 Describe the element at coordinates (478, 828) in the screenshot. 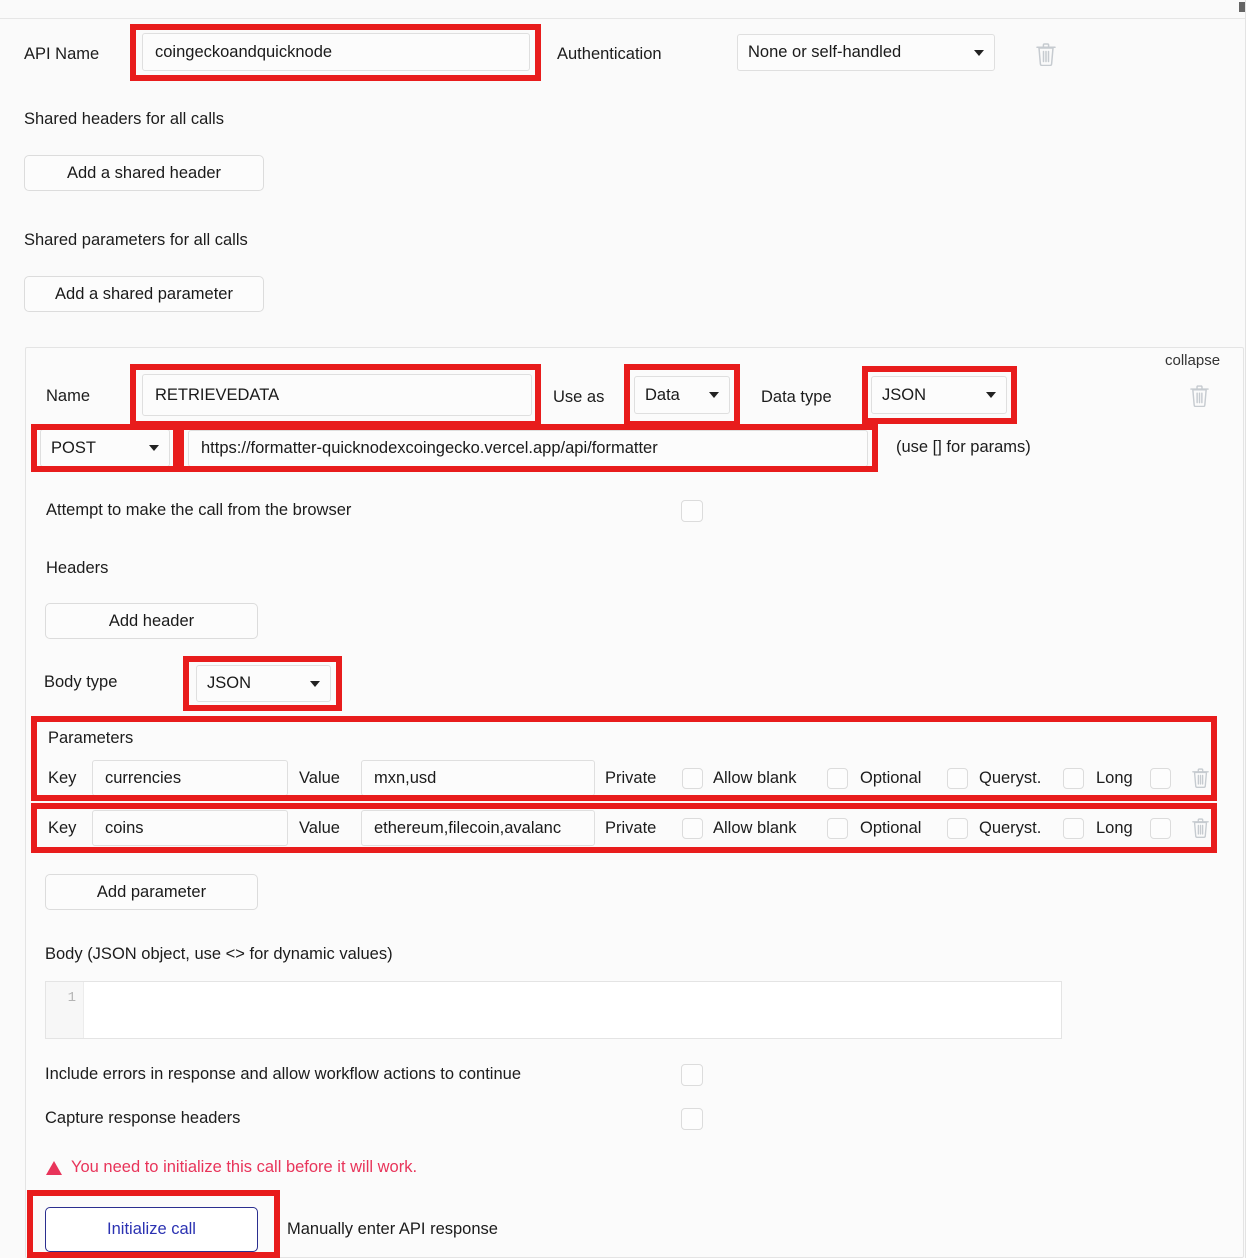

I see `param-value-input: ethereum,filecoin,avalanc` at that location.